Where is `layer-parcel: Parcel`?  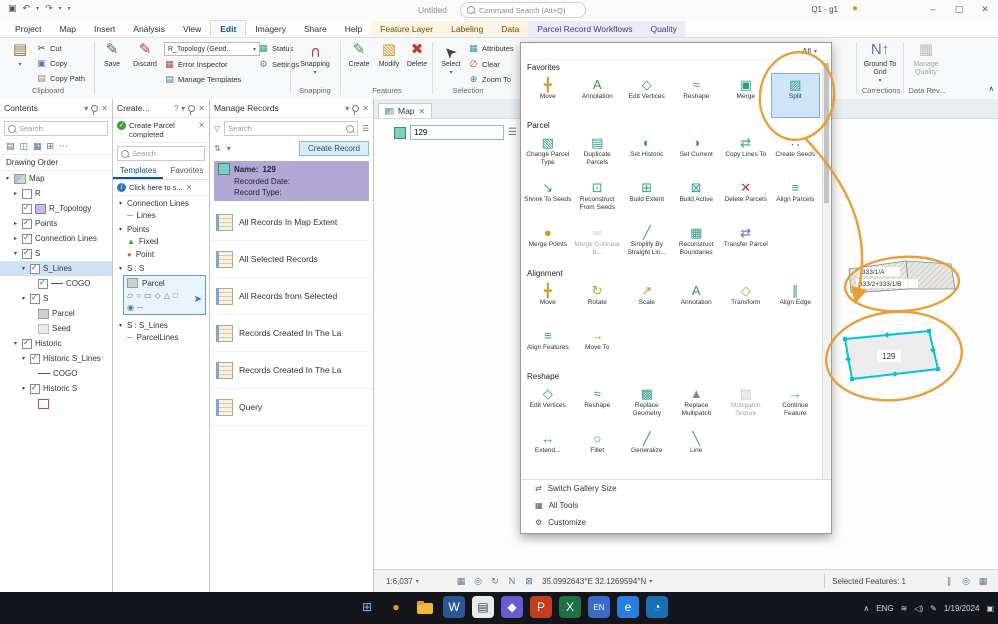 layer-parcel: Parcel is located at coordinates (56, 313).